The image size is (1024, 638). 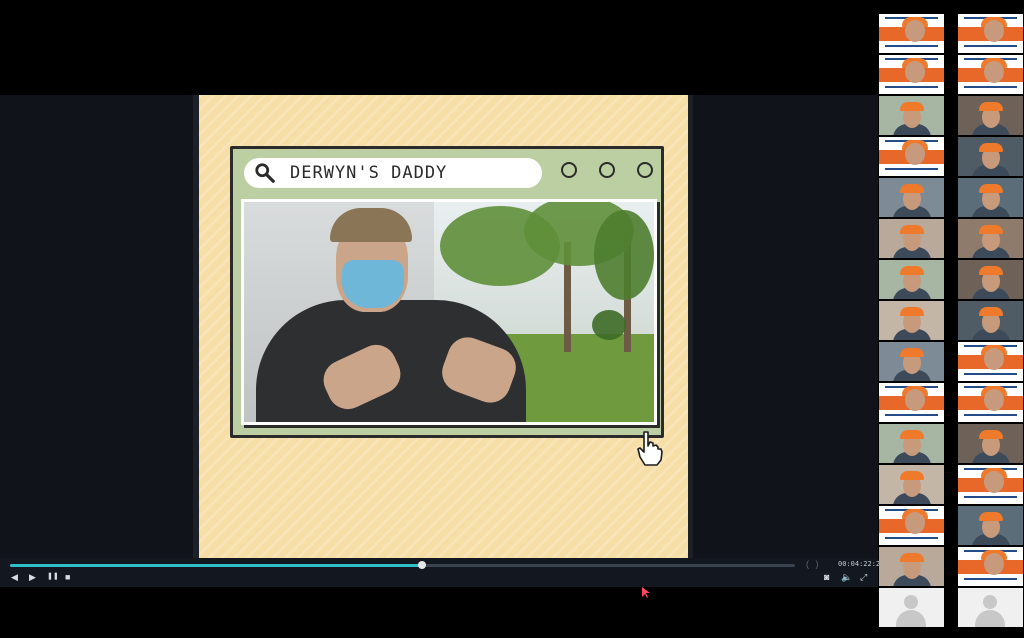 I want to click on search-bar-graphic: DERWYN'S DADDY, so click(x=393, y=173).